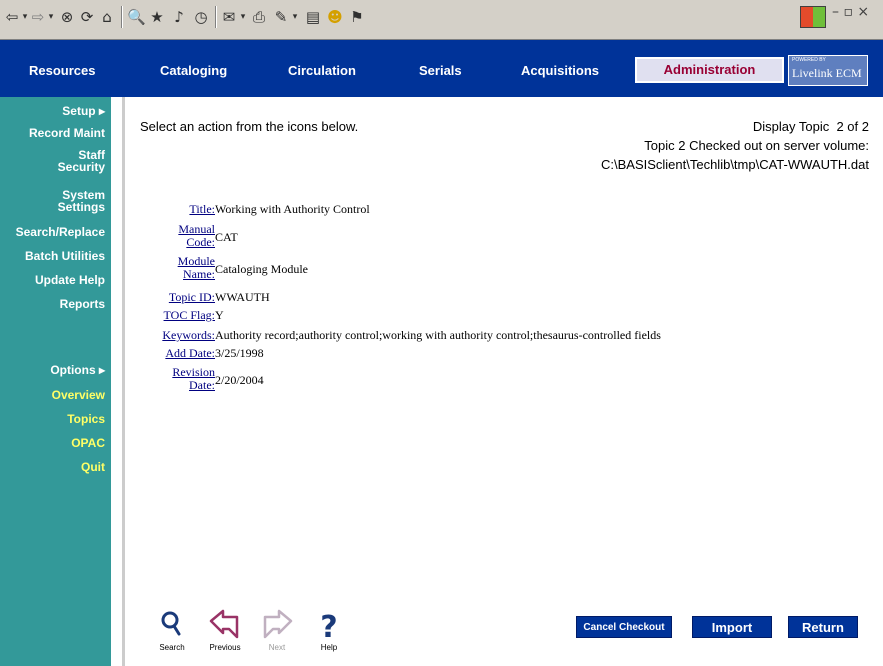 This screenshot has width=883, height=666. What do you see at coordinates (192, 236) in the screenshot?
I see `manual-code-label-link: Manual Code:` at bounding box center [192, 236].